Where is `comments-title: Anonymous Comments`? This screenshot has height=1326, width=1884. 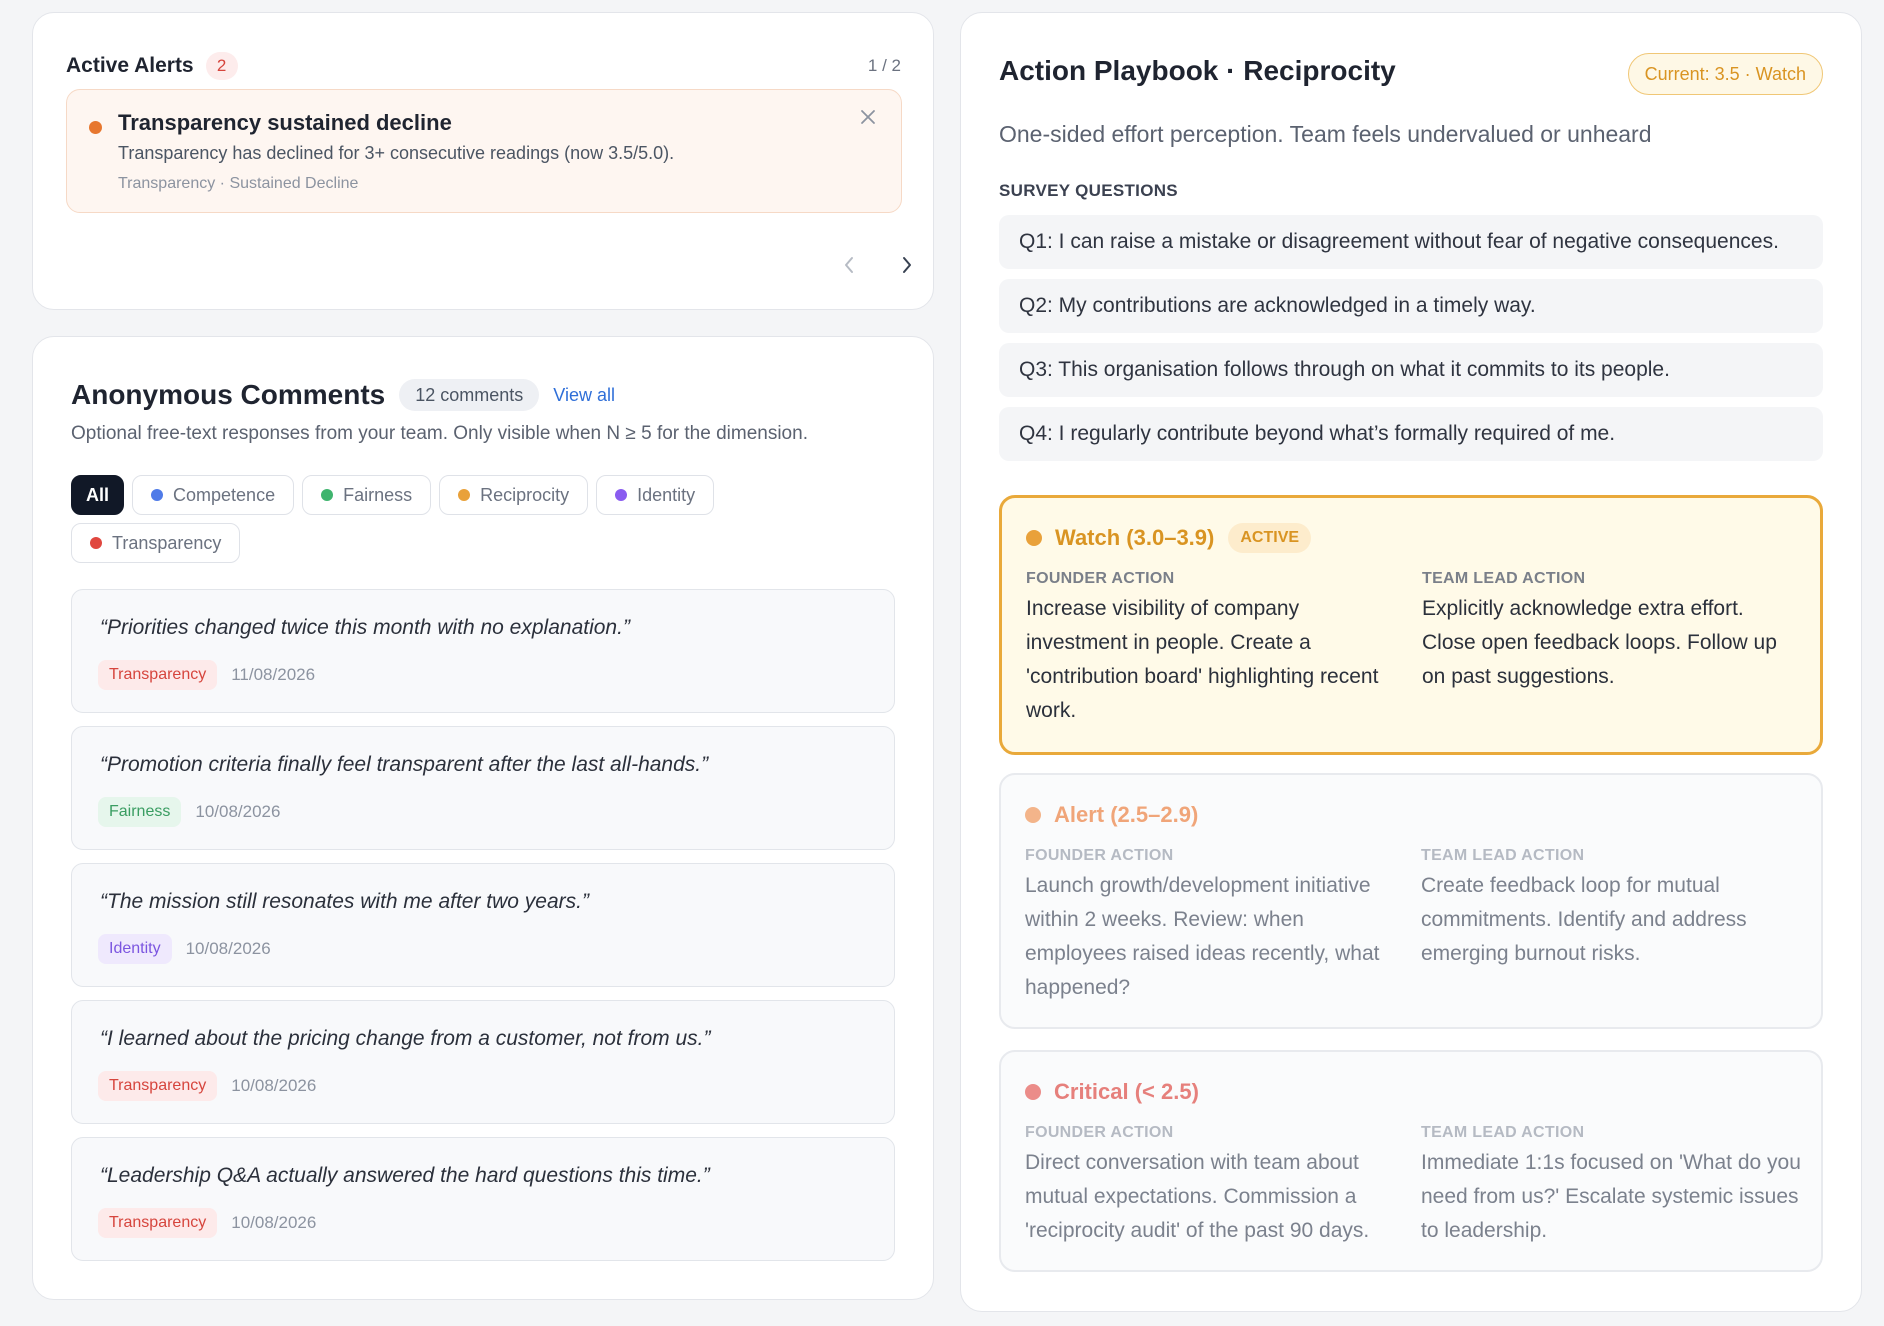 comments-title: Anonymous Comments is located at coordinates (228, 394).